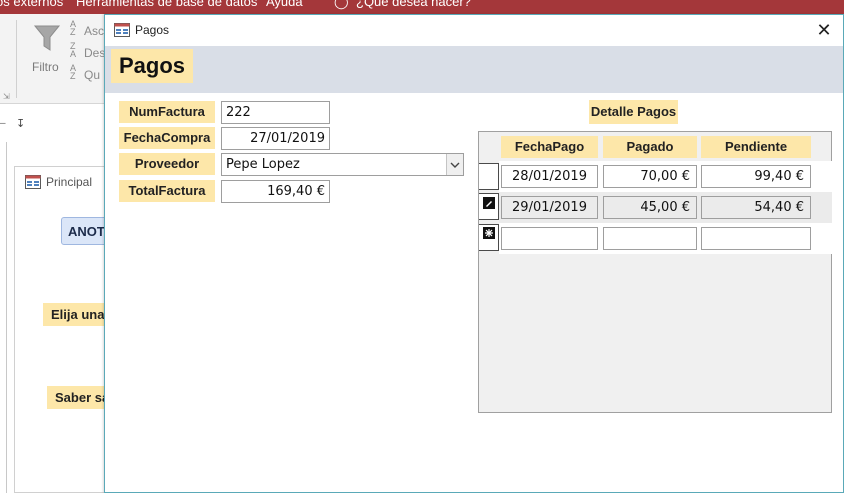 This screenshot has width=844, height=493. I want to click on ribbon-group-separator, so click(16, 59).